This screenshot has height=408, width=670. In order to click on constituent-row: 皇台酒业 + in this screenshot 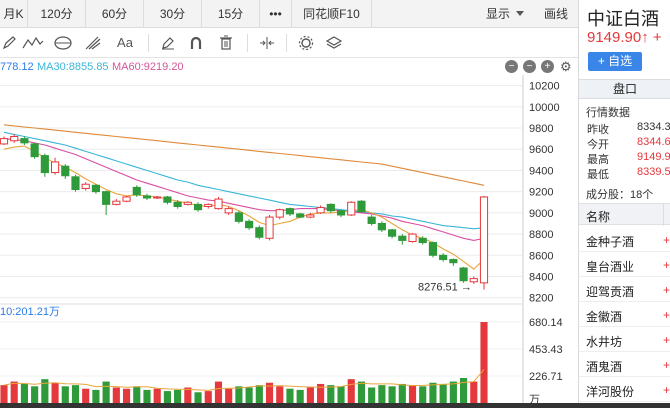, I will do `click(624, 265)`.